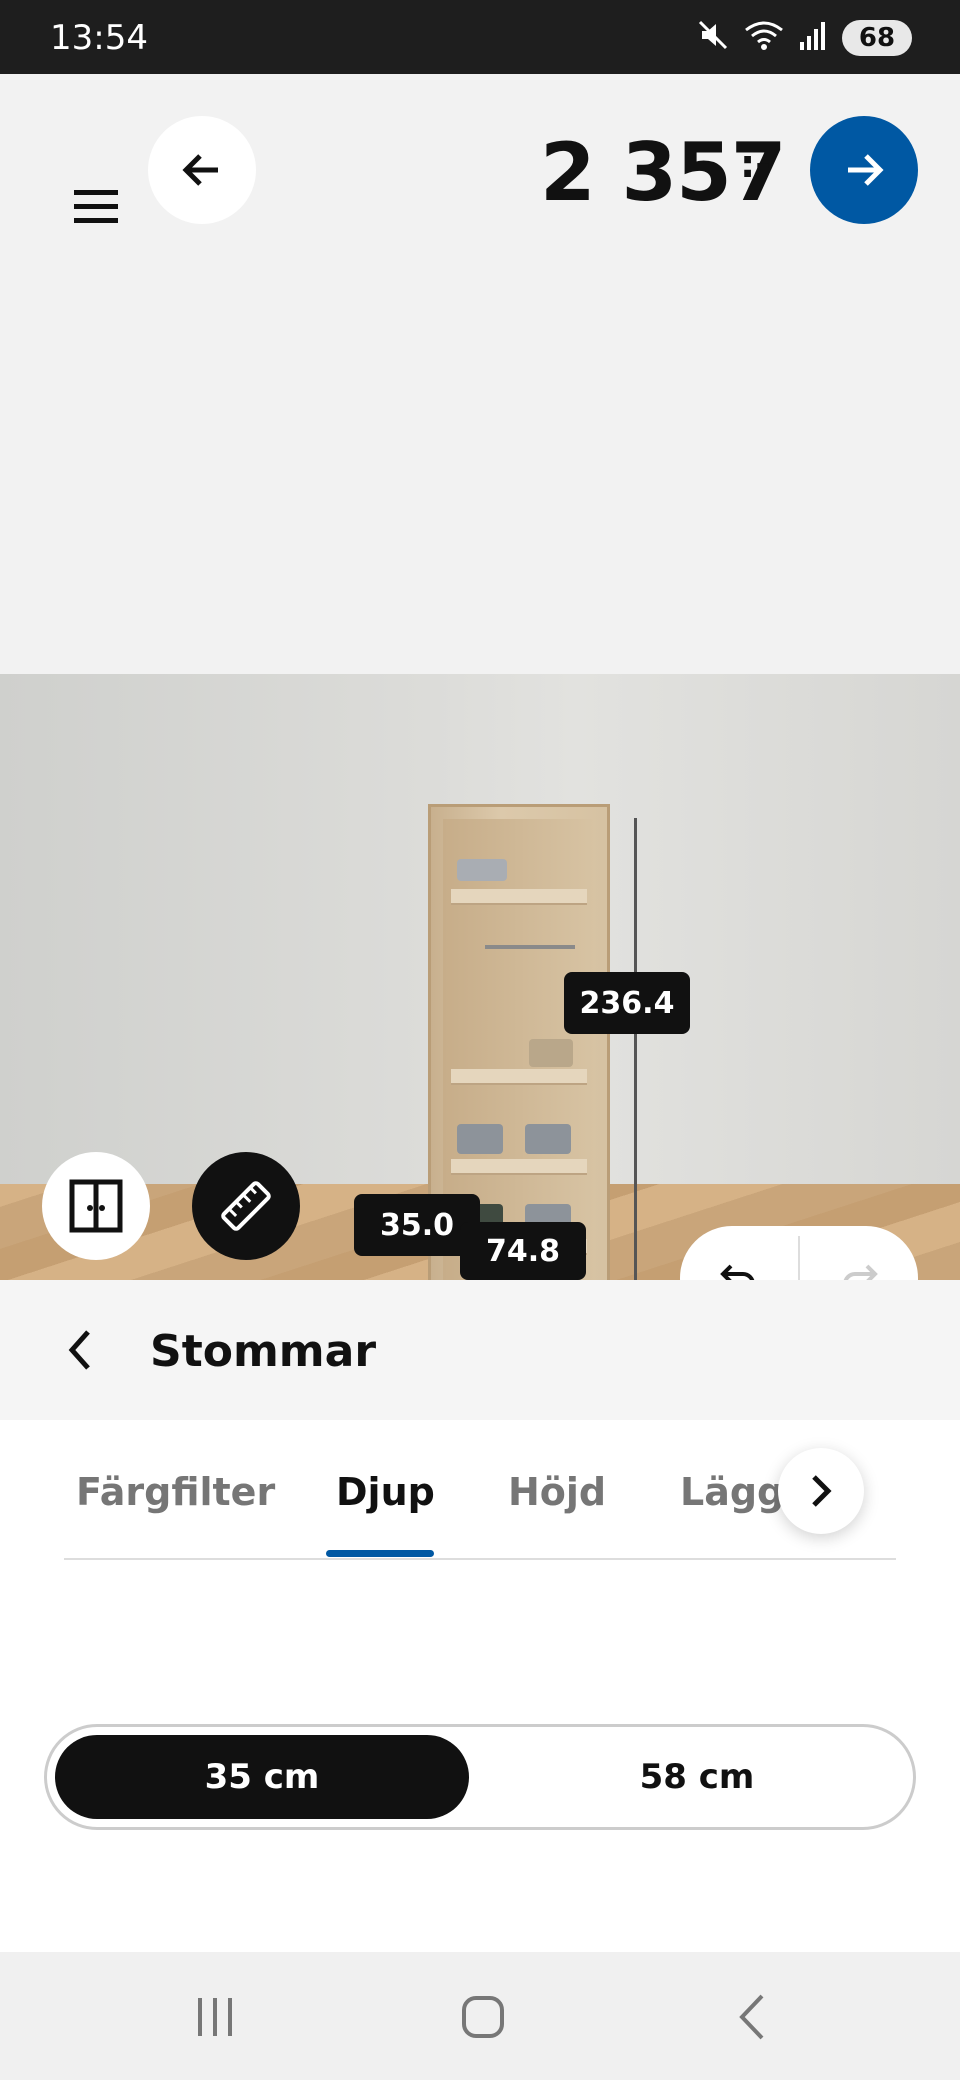 The width and height of the screenshot is (960, 2080). I want to click on system-back-button, so click(753, 2017).